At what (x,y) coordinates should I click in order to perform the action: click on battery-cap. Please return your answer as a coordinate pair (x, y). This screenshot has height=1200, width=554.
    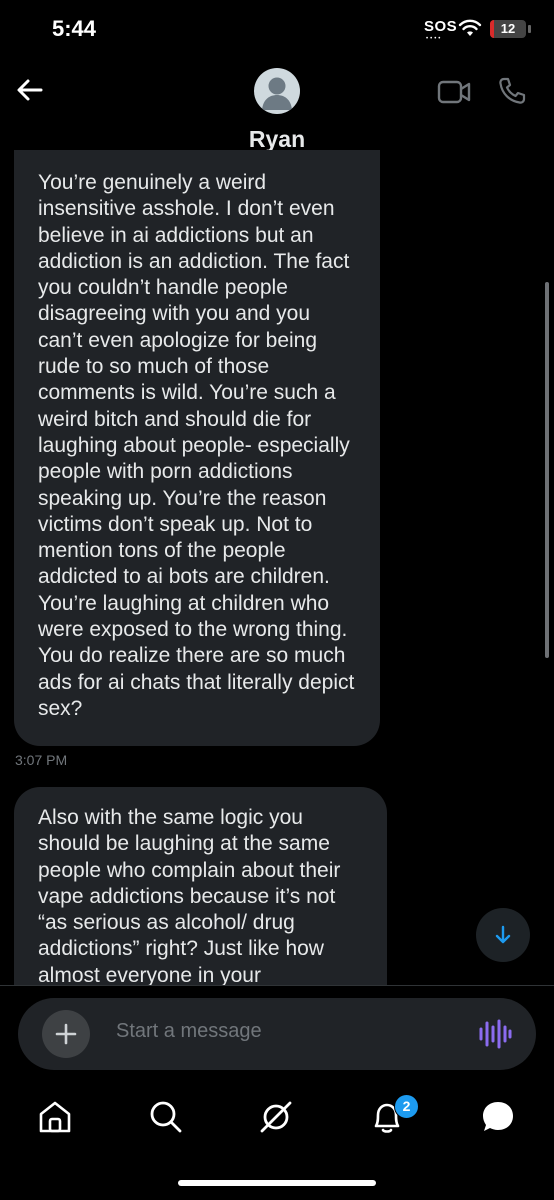
    Looking at the image, I should click on (529, 29).